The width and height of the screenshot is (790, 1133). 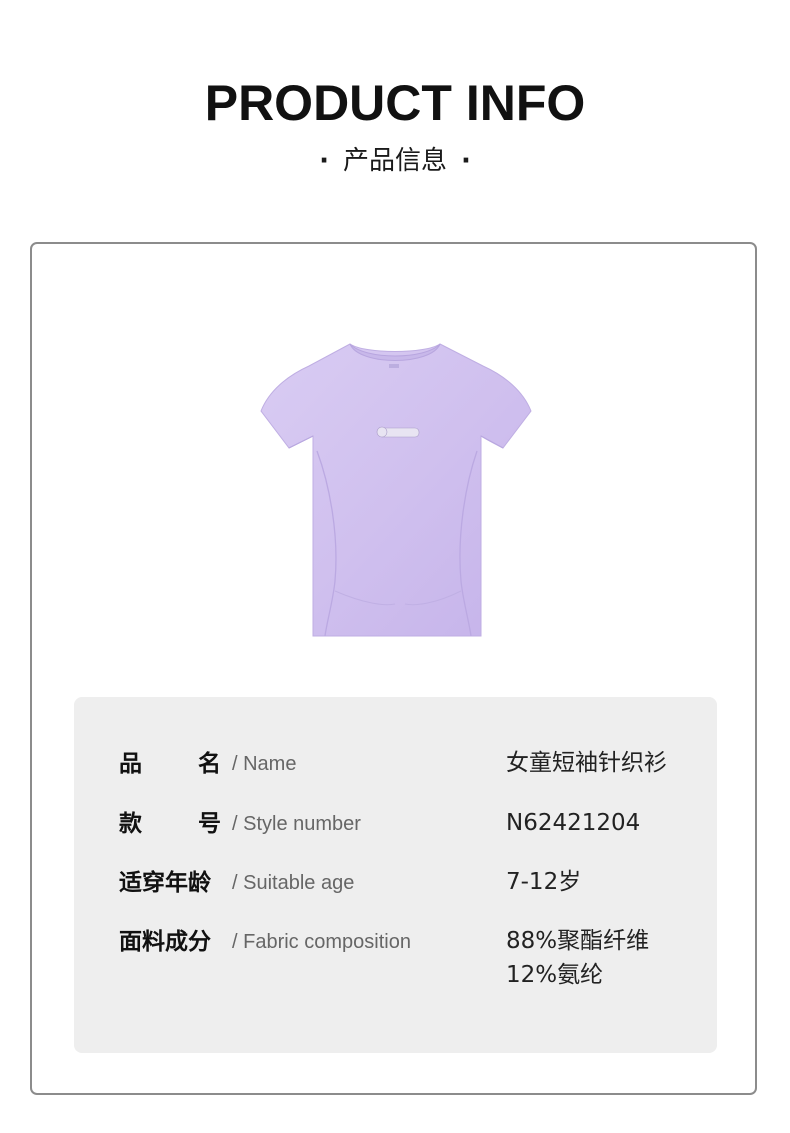 I want to click on value-suitable-age: 7-12岁, so click(x=544, y=882).